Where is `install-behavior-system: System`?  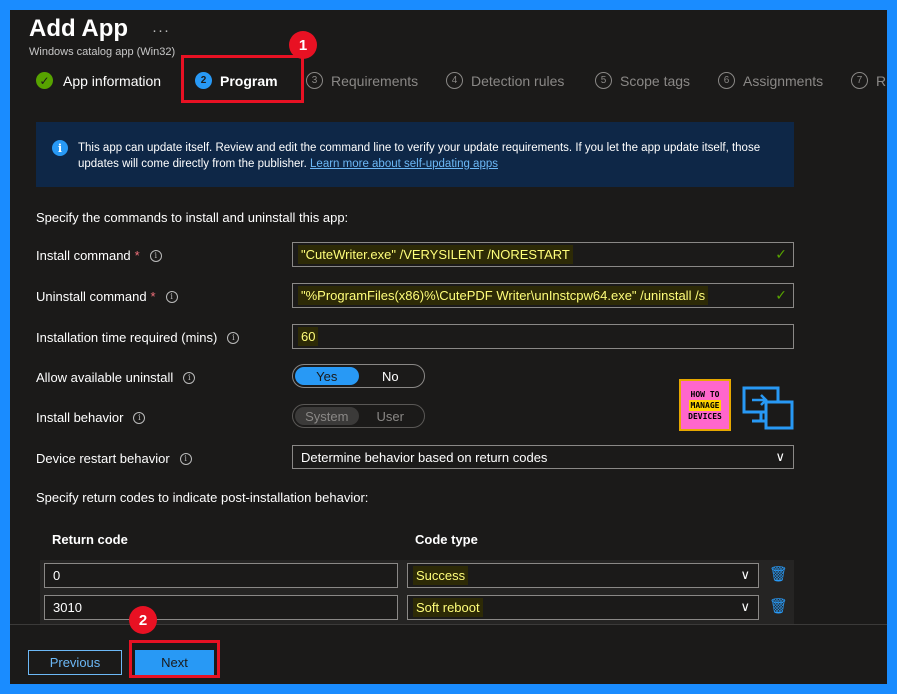
install-behavior-system: System is located at coordinates (327, 416).